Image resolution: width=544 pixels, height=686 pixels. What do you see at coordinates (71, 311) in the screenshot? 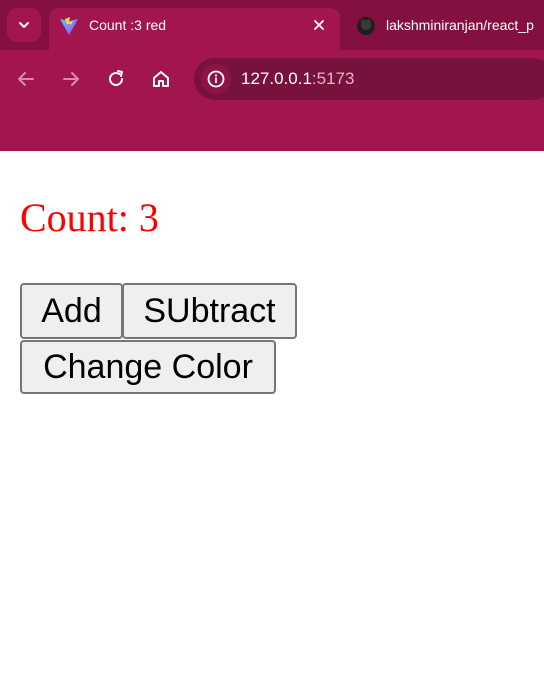
I see `add-button: Add` at bounding box center [71, 311].